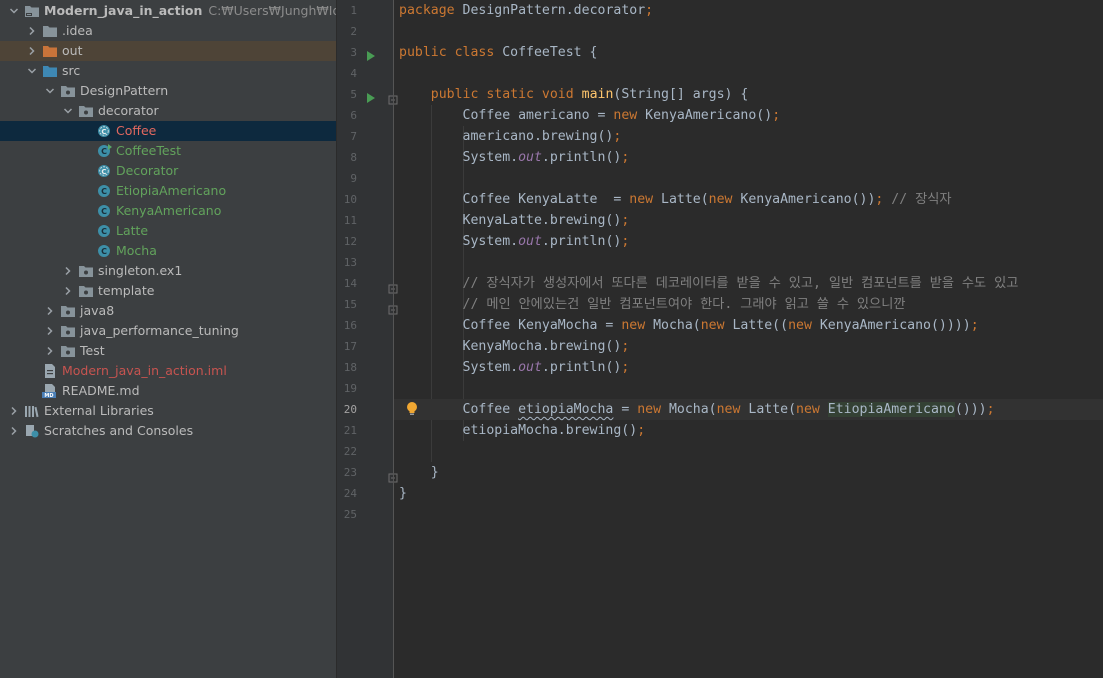 The width and height of the screenshot is (1103, 678). Describe the element at coordinates (506, 115) in the screenshot. I see `code-token: Coffee americano =` at that location.